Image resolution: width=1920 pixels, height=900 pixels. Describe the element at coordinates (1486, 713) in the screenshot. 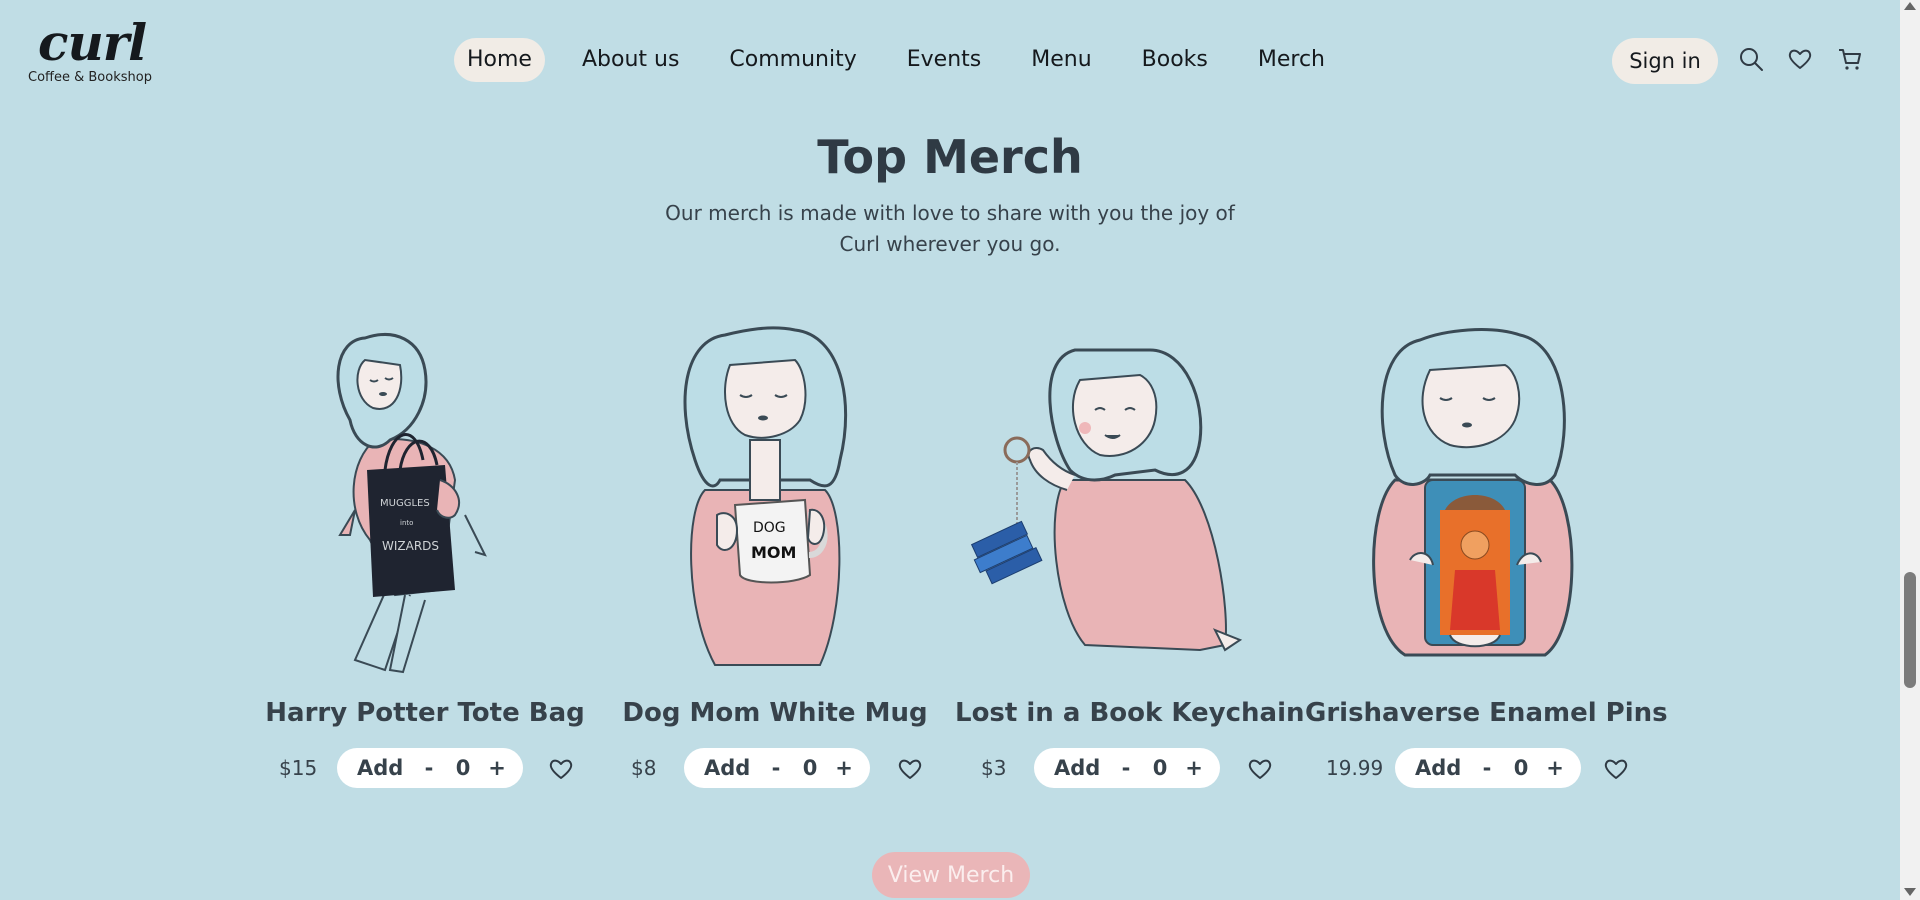

I see `product-name: Grishaverse Enamel Pins` at that location.